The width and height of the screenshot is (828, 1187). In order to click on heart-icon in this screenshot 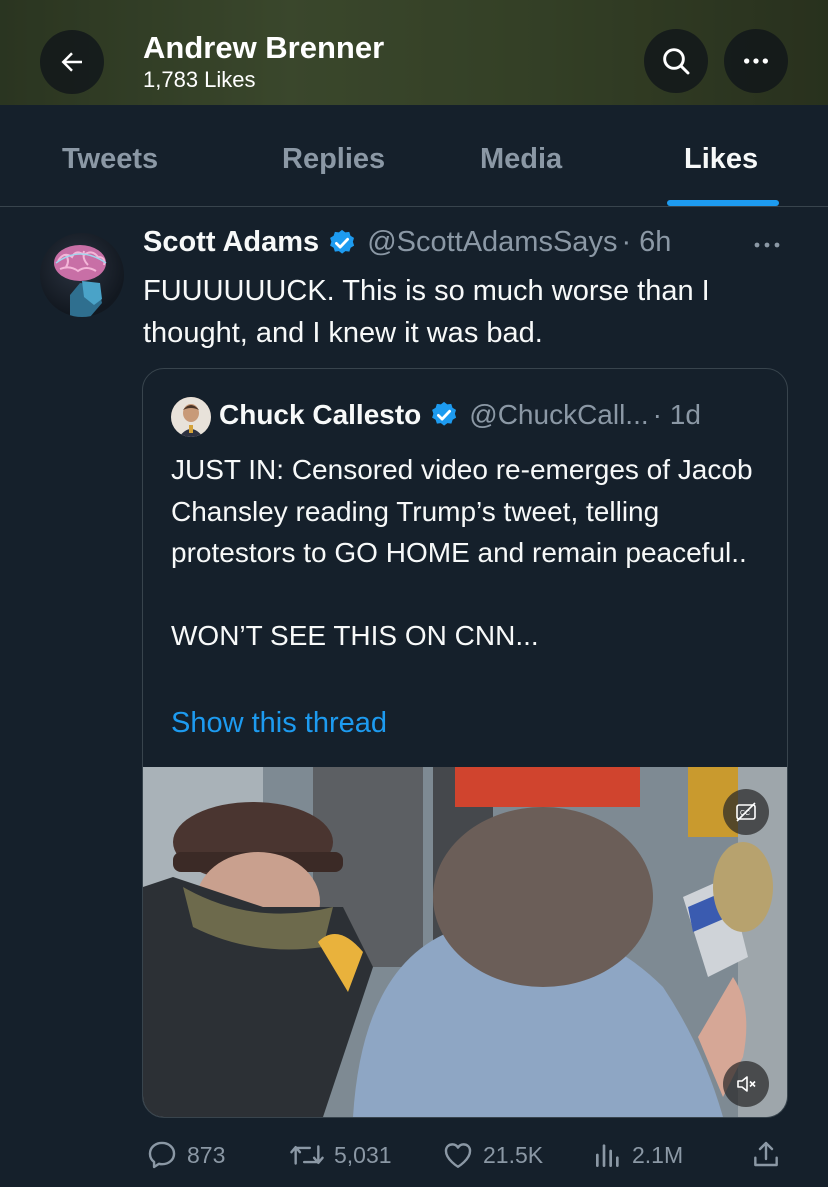, I will do `click(458, 1155)`.